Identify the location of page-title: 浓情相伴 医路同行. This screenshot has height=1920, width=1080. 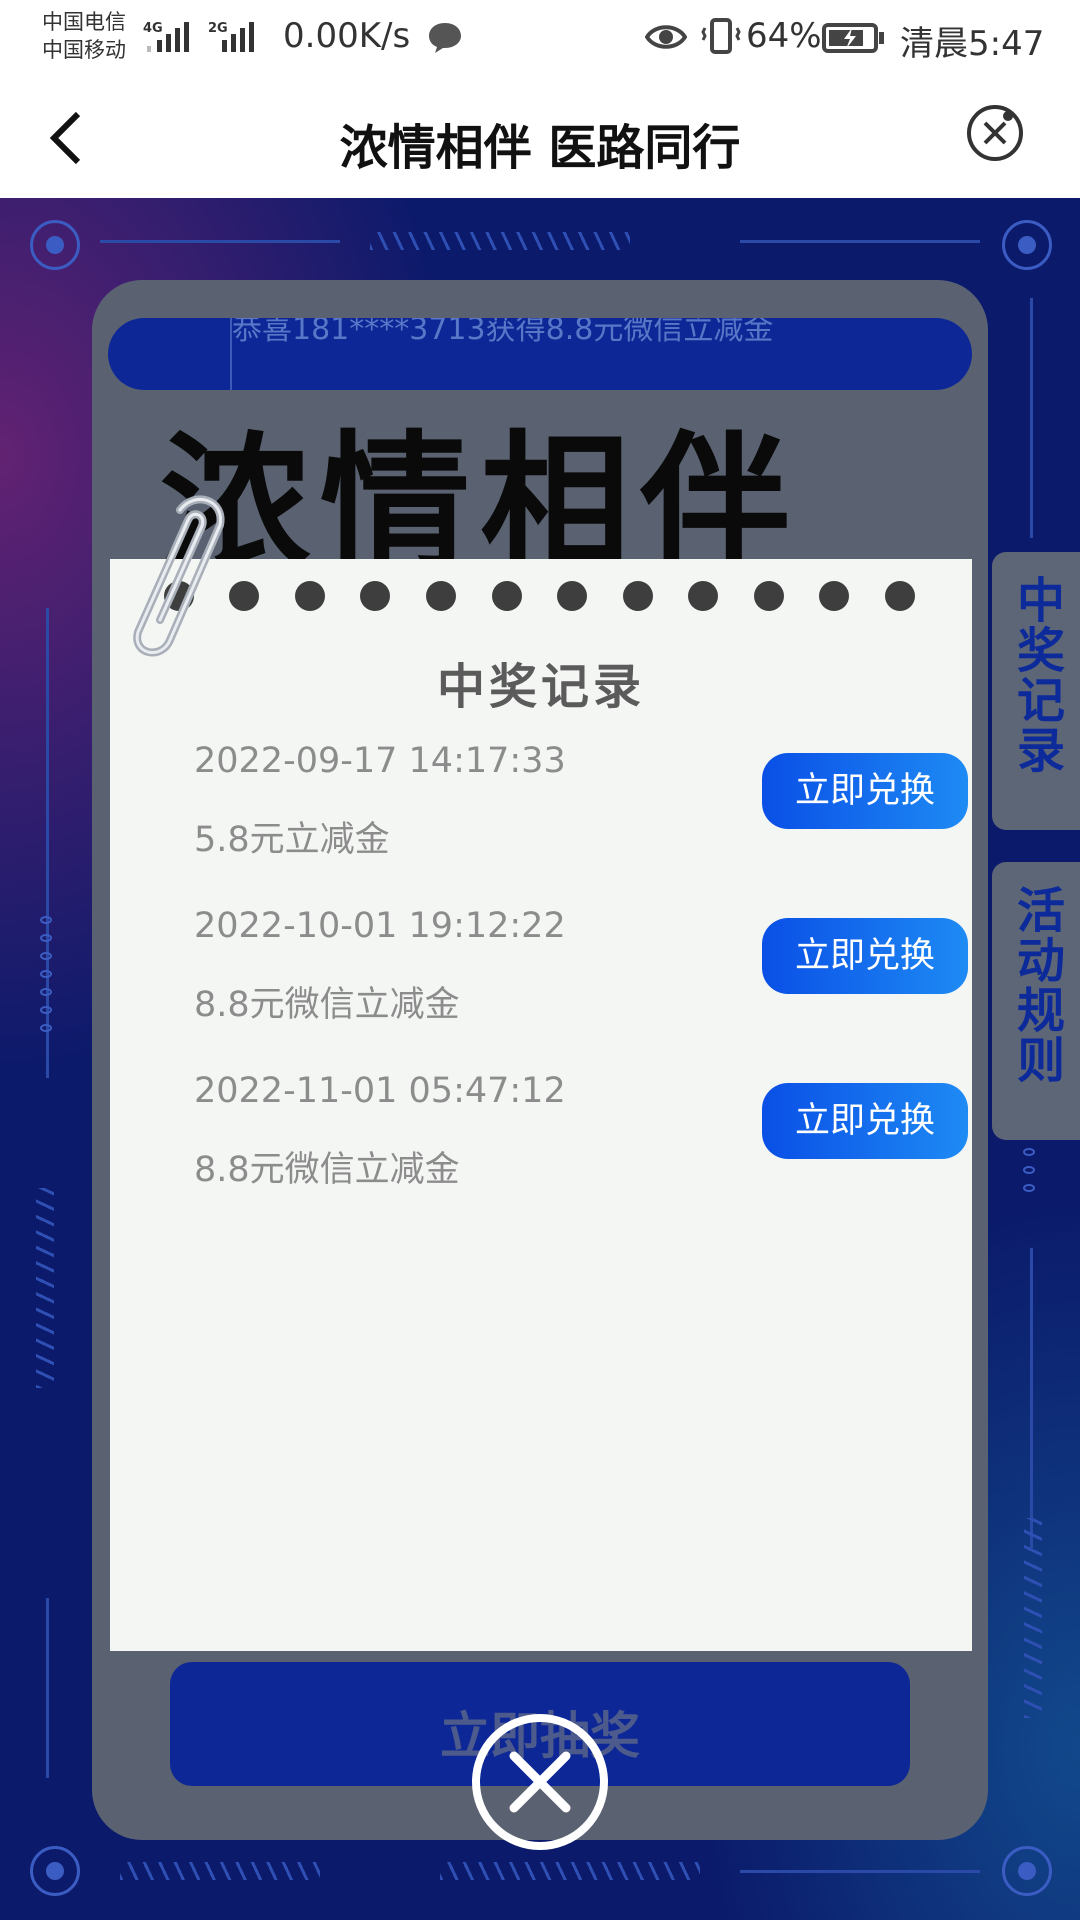
(540, 148).